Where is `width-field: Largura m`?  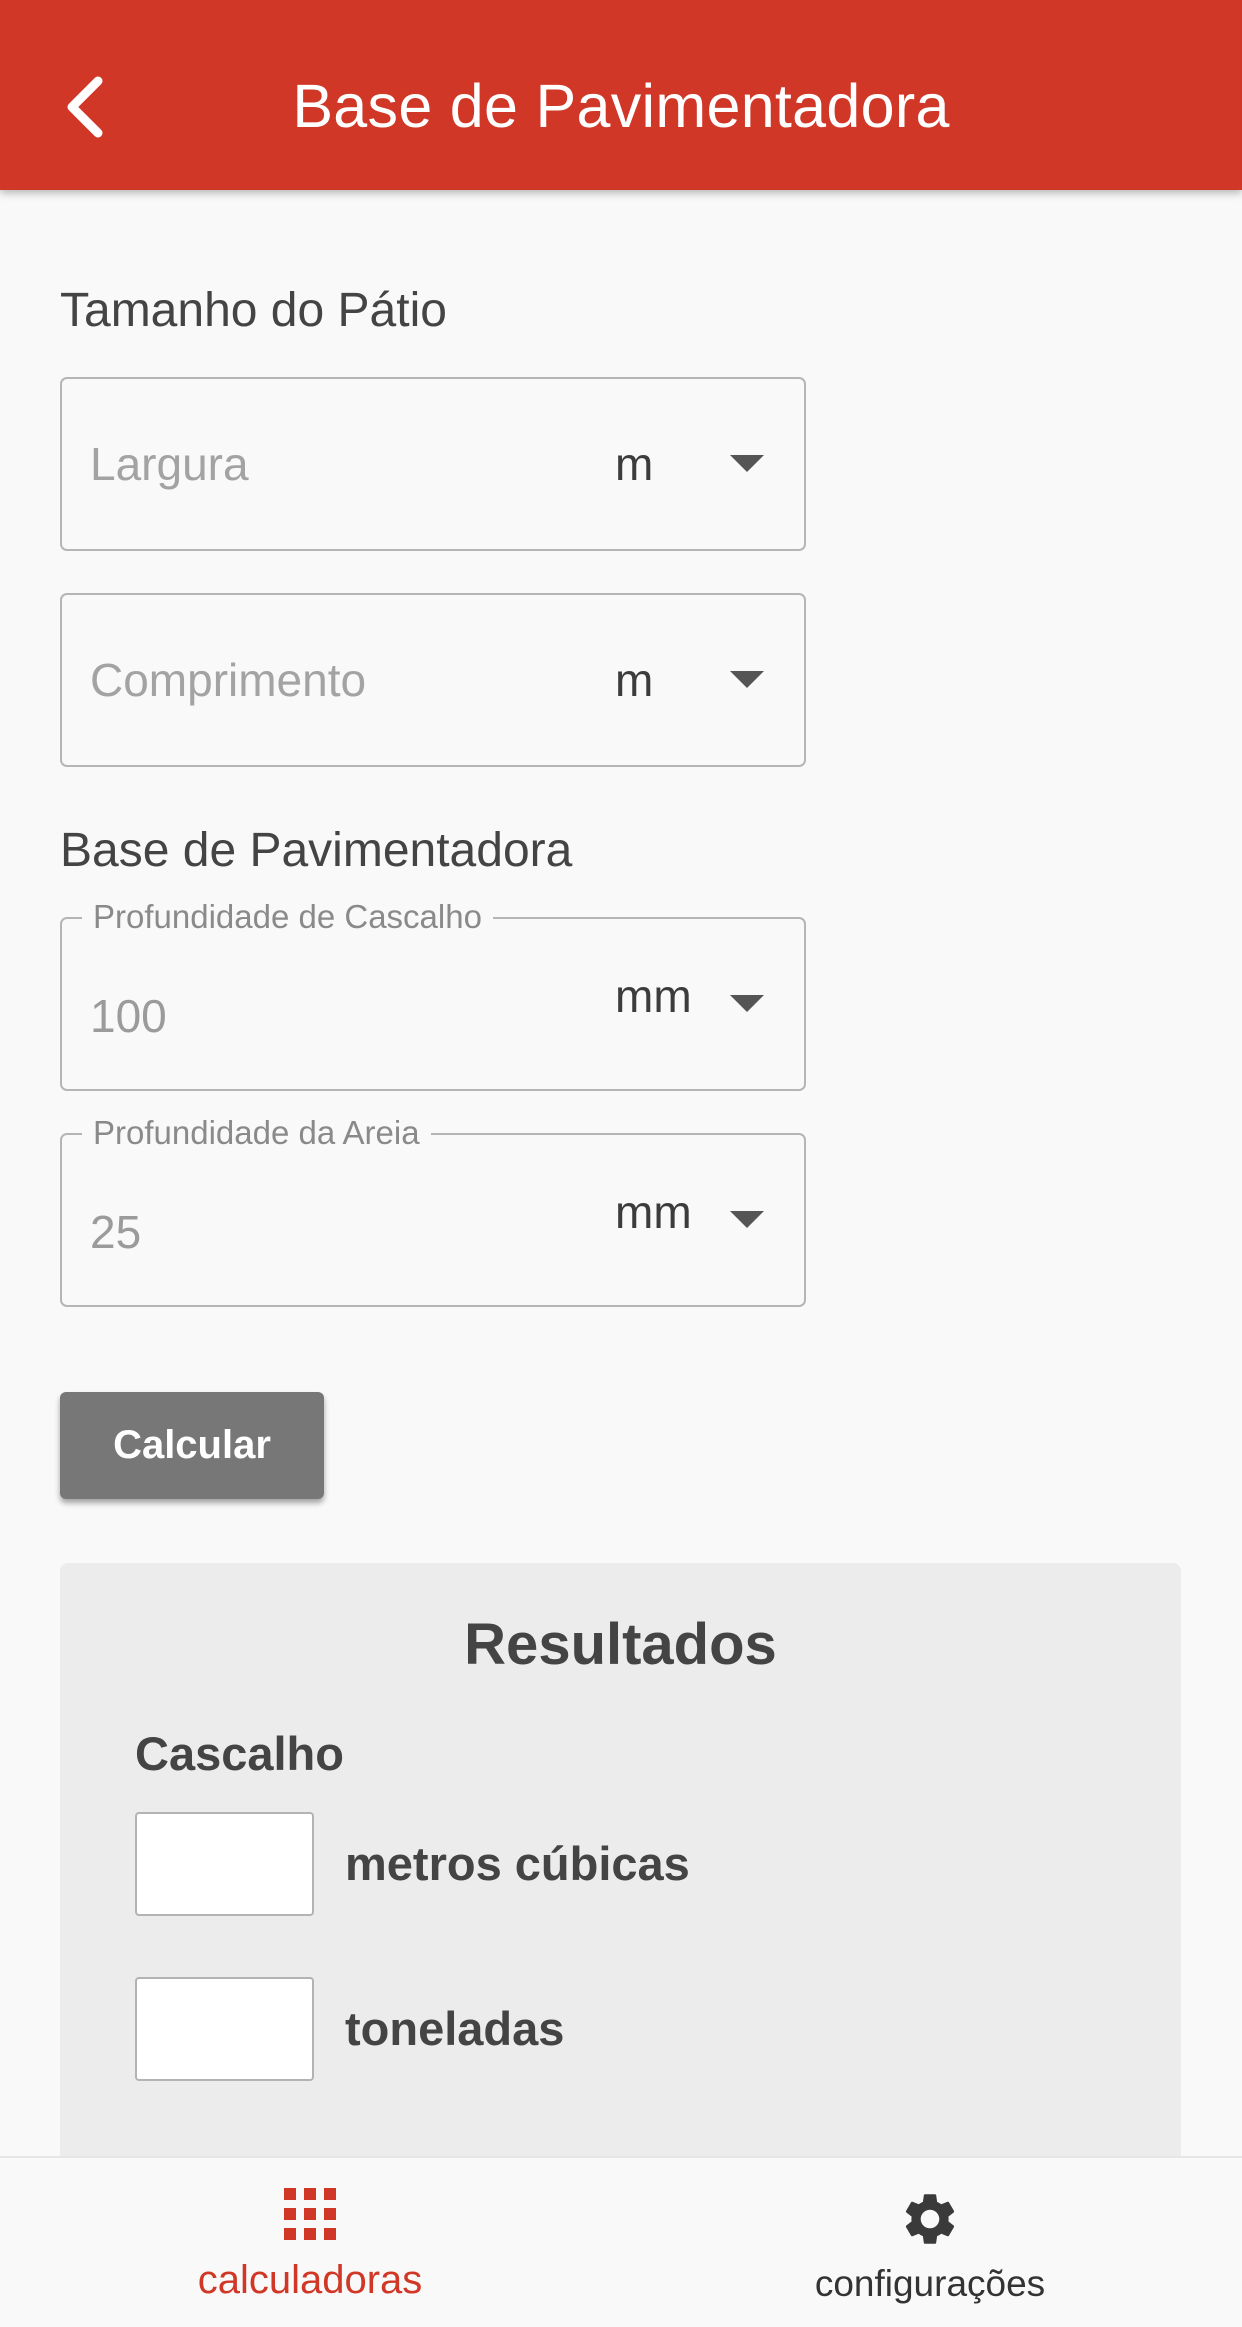 width-field: Largura m is located at coordinates (433, 464).